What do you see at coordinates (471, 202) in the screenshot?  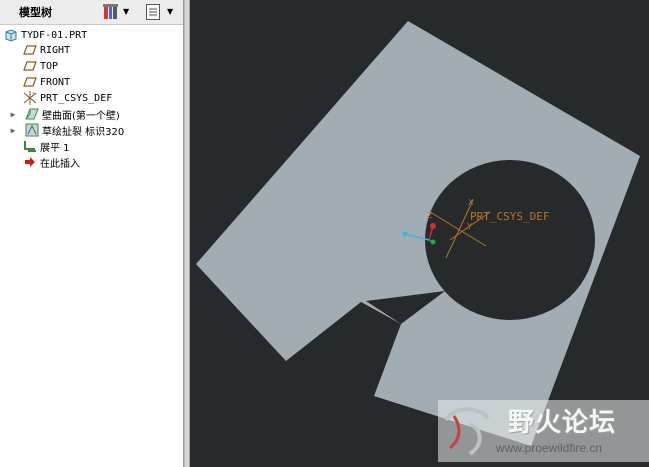 I see `axis-x-label: X` at bounding box center [471, 202].